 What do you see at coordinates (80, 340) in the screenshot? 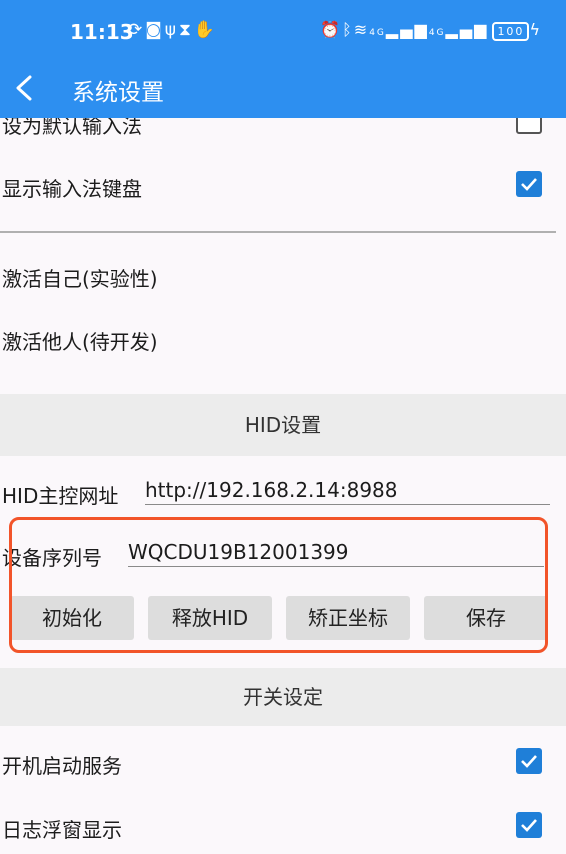
I see `activate-other-item: 激活他人(待开发)` at bounding box center [80, 340].